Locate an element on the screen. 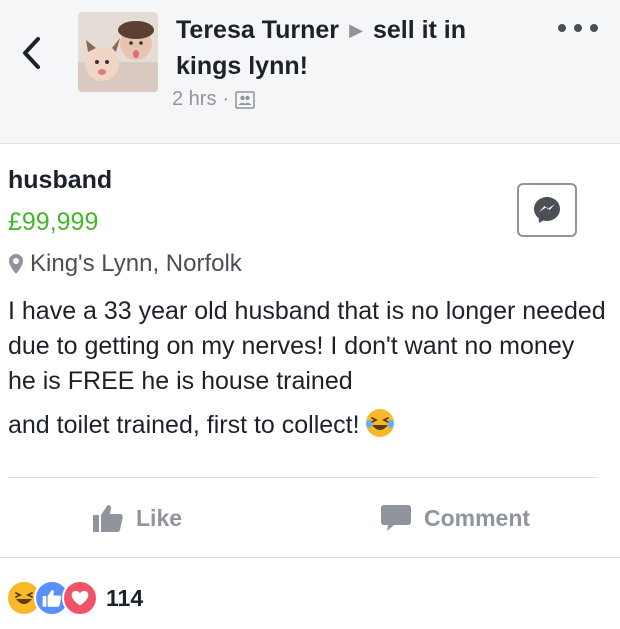 The height and width of the screenshot is (629, 620). post-meta: 2 hrs · is located at coordinates (213, 99).